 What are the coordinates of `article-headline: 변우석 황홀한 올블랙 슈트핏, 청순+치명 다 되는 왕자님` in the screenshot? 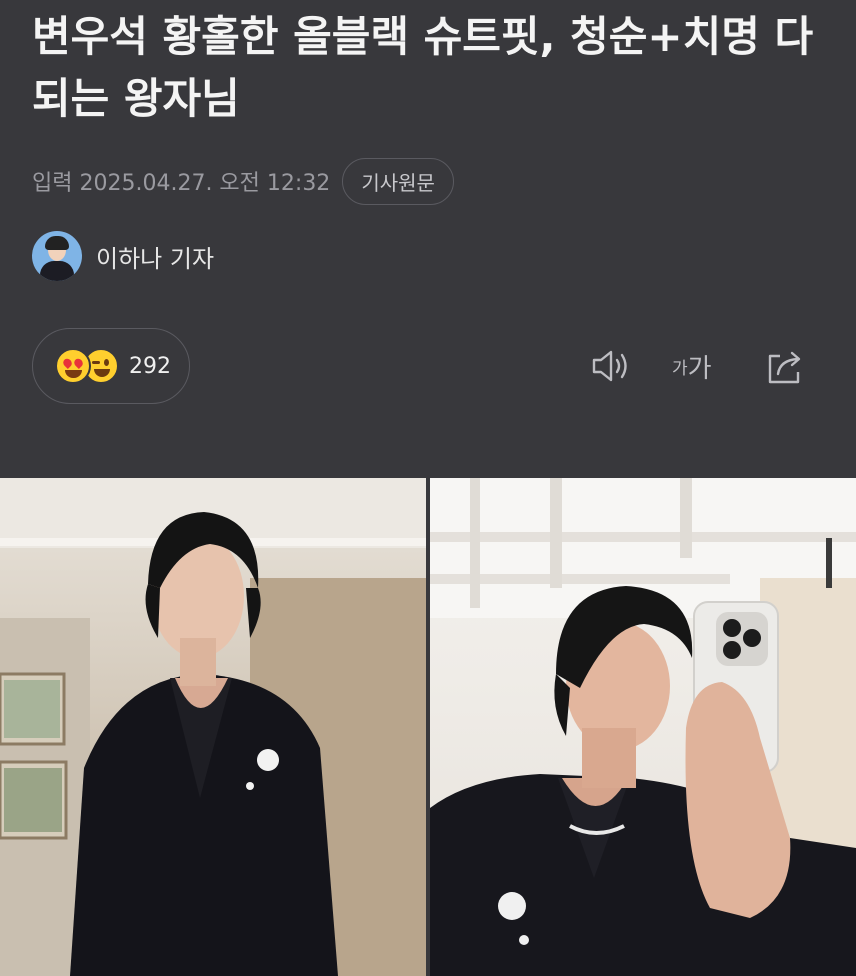 It's located at (423, 67).